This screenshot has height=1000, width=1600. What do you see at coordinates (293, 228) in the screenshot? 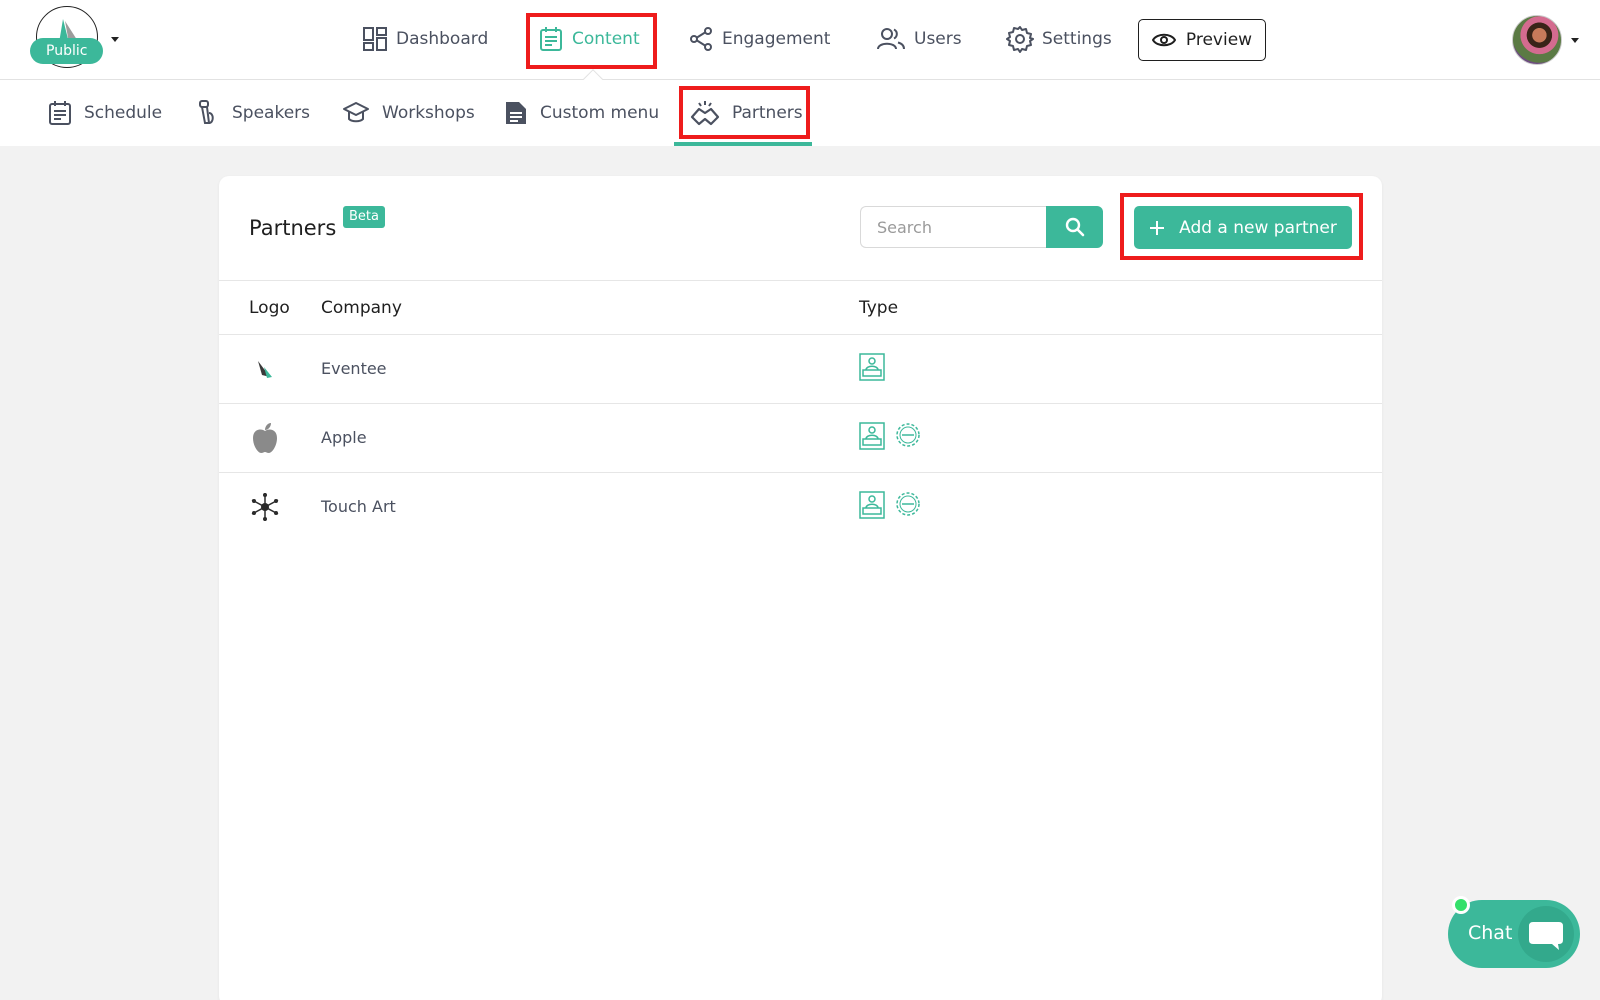
I see `page-title: Partners` at bounding box center [293, 228].